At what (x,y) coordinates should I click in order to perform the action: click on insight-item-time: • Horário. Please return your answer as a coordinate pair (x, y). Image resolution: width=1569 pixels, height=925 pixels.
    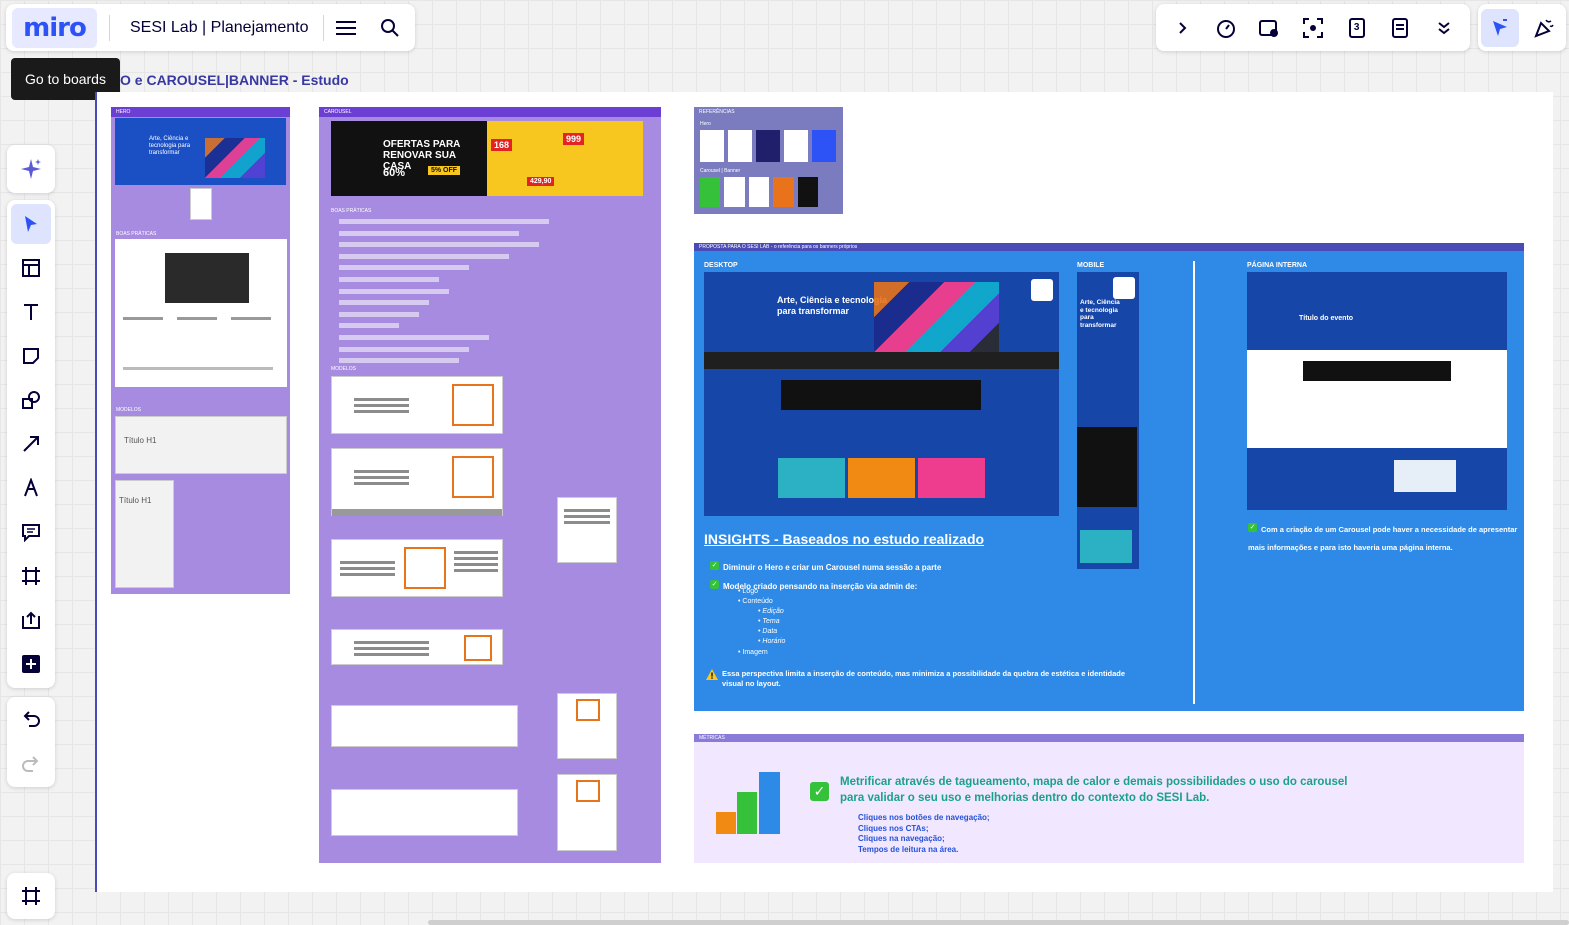
    Looking at the image, I should click on (772, 641).